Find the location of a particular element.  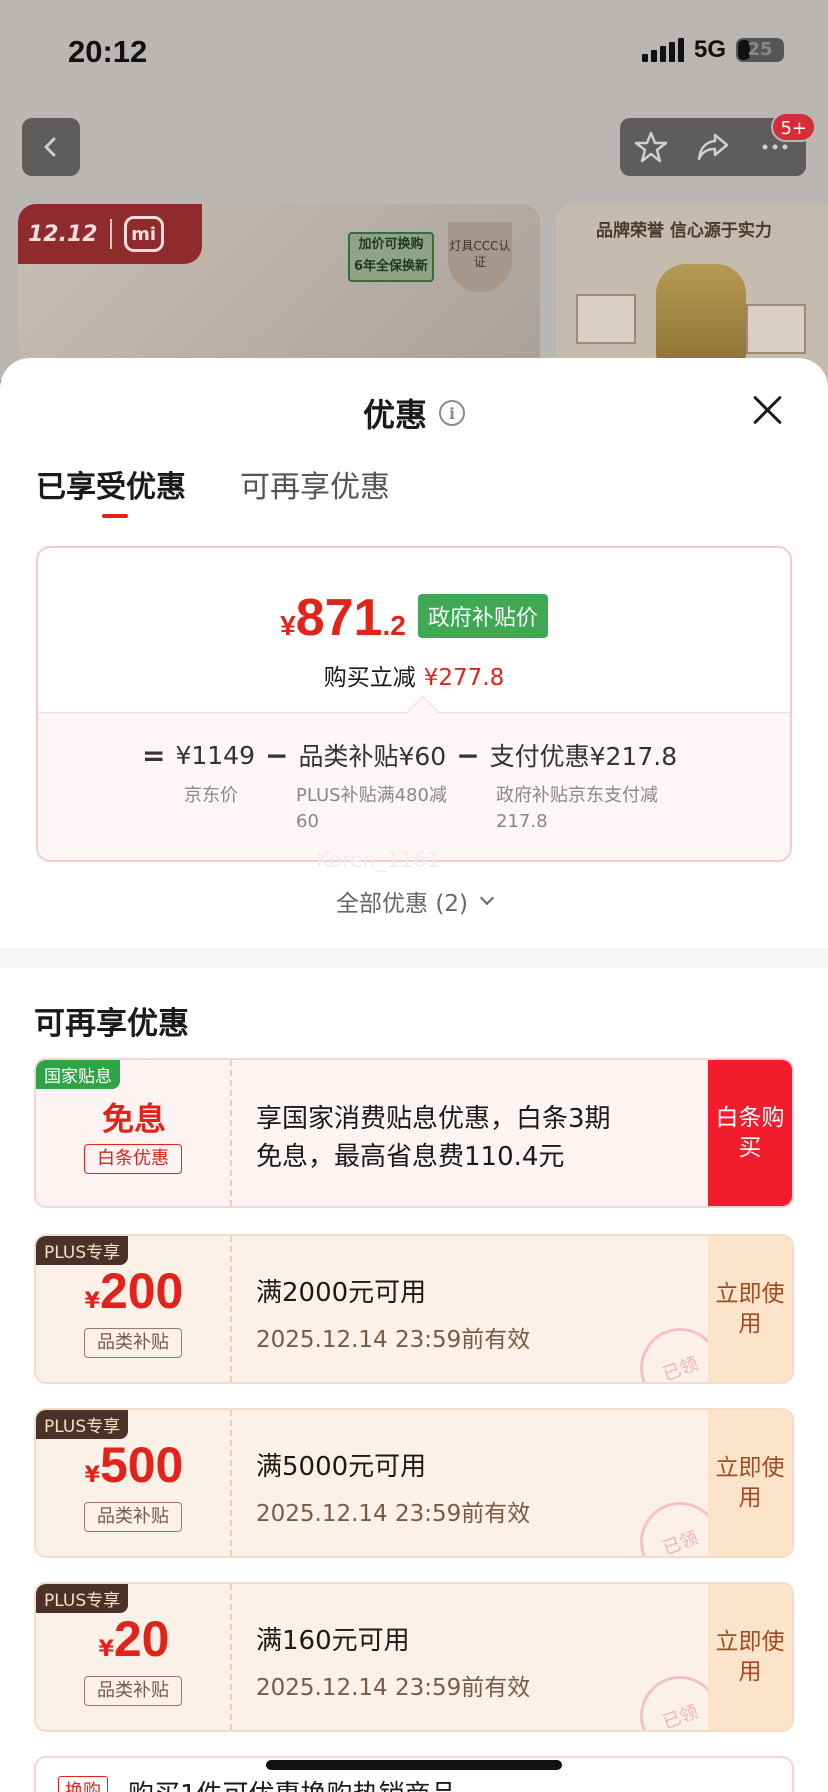

home-indicator is located at coordinates (414, 1765).